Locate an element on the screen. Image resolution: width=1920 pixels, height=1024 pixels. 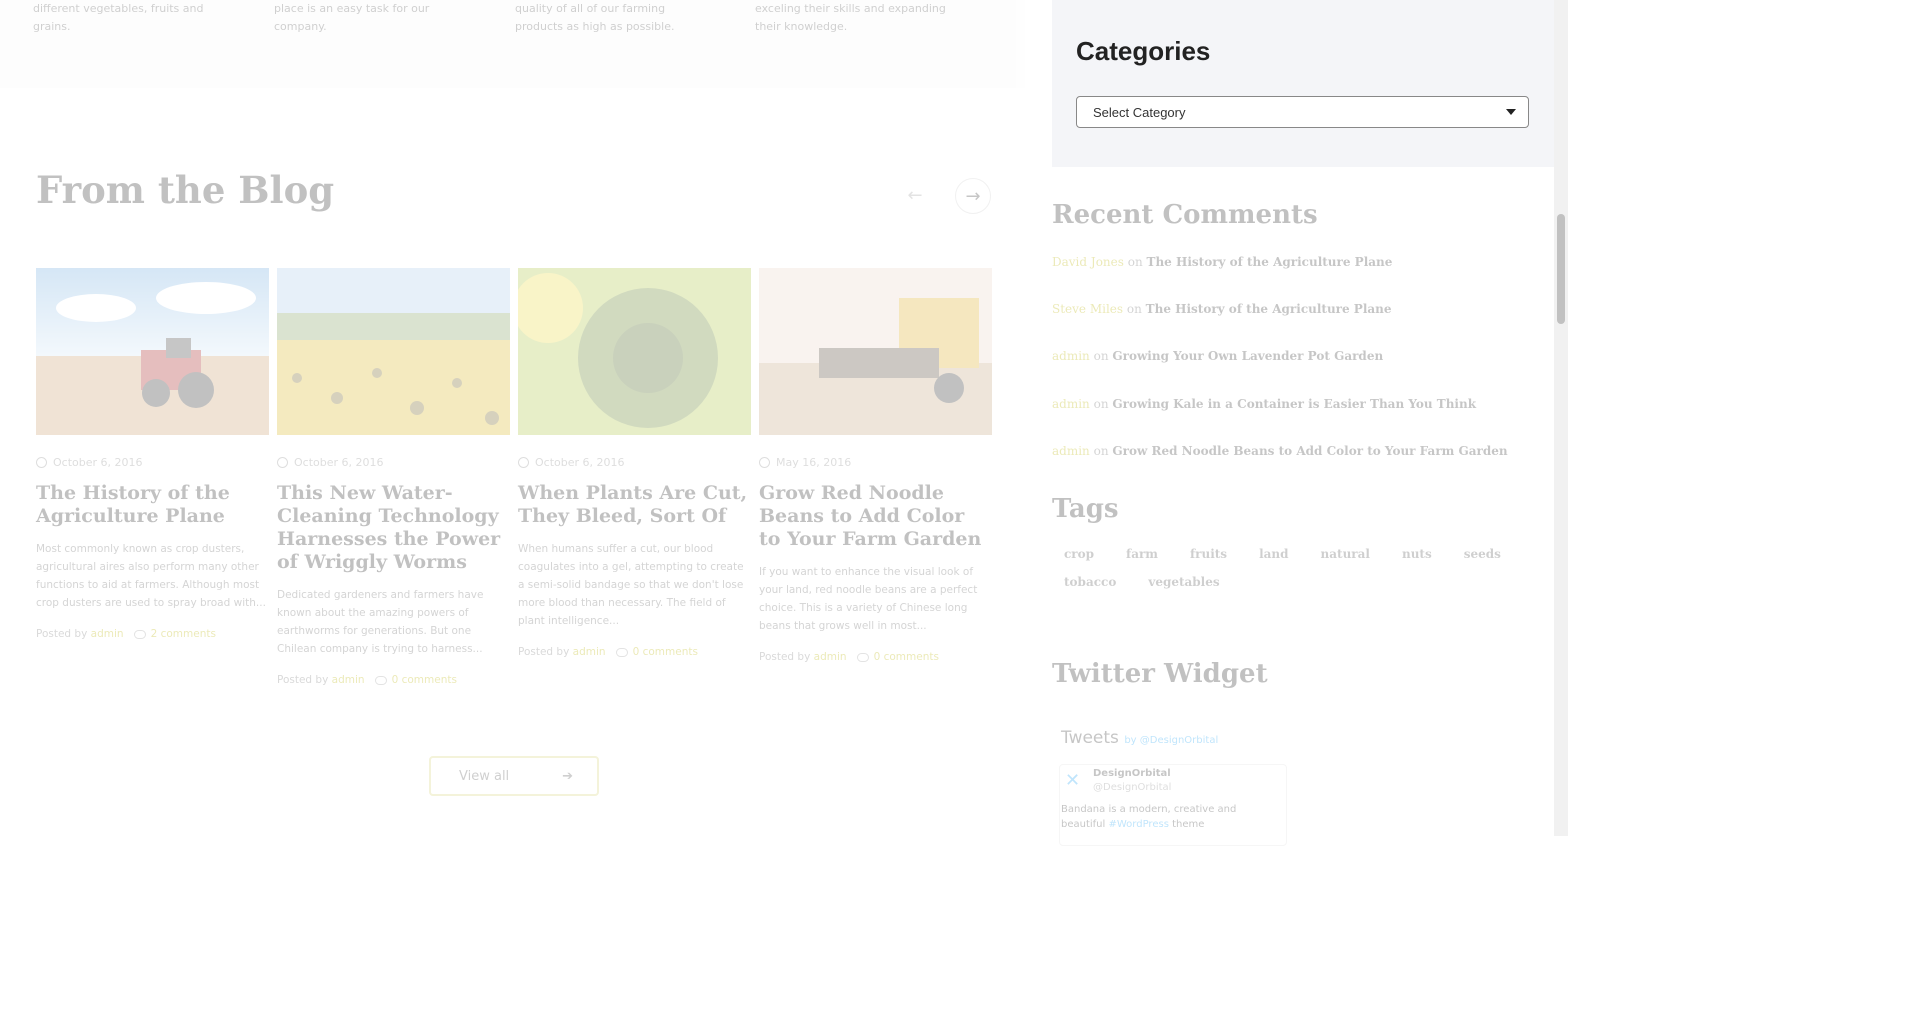
designorbital-logo-icon: ✕ is located at coordinates (1073, 780).